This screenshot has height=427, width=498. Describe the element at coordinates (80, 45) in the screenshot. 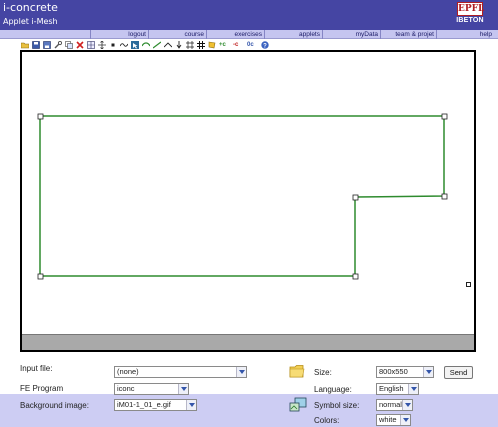

I see `delete-icon` at that location.